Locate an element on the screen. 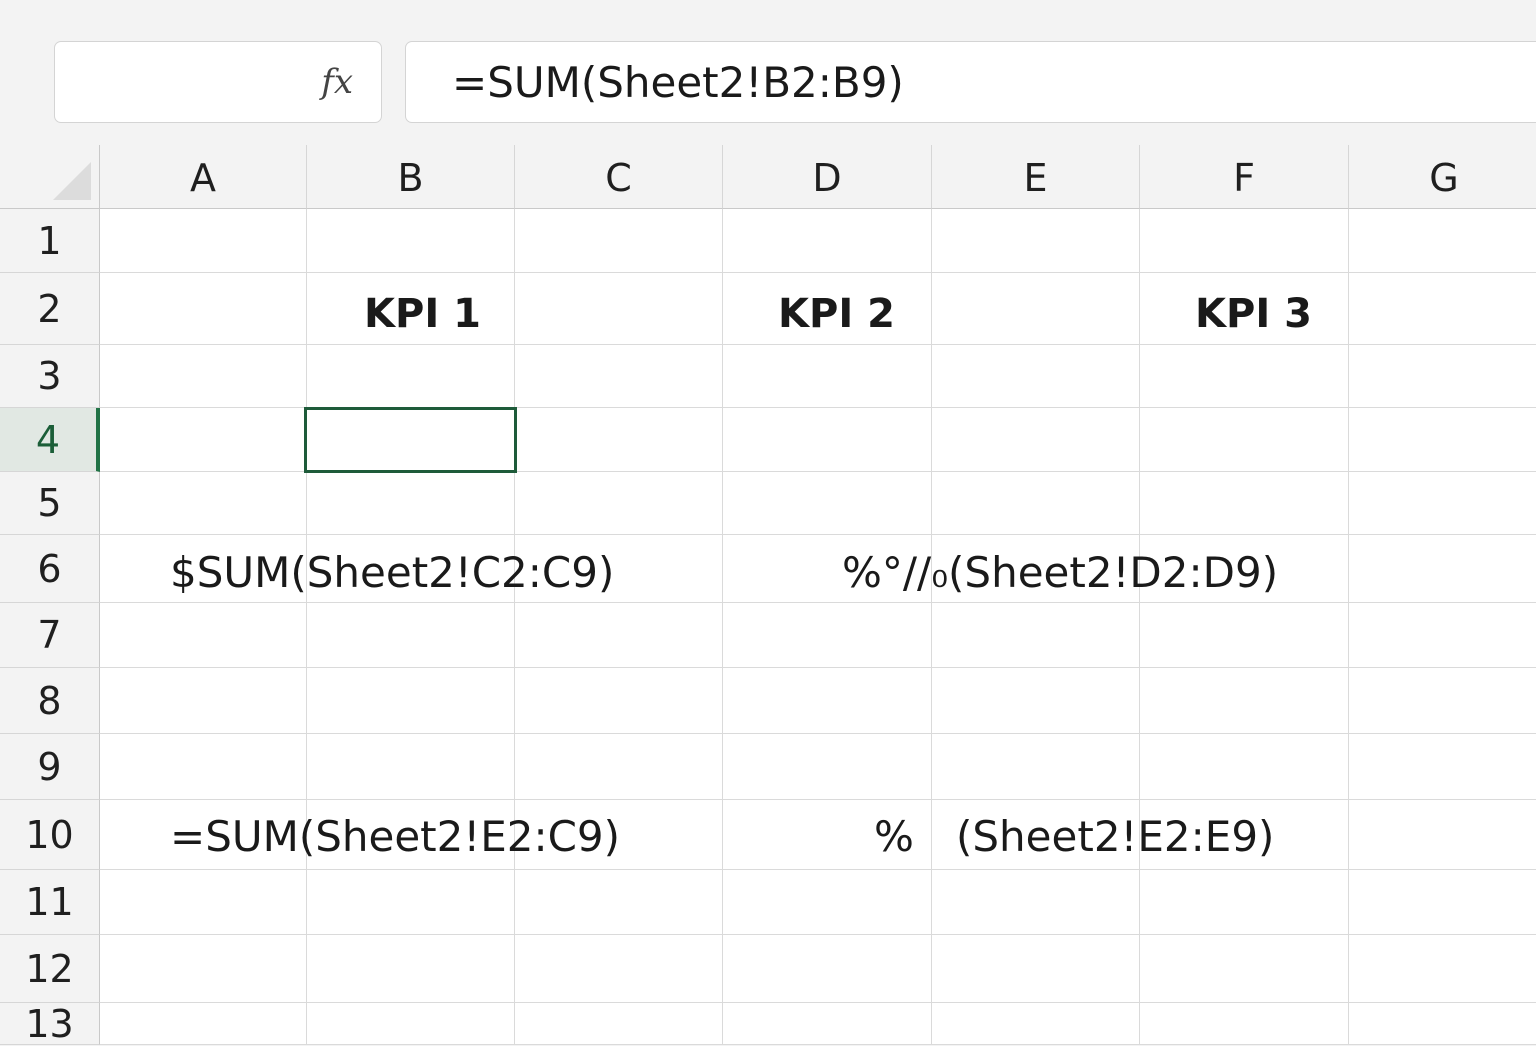  cell-b9 is located at coordinates (411, 767).